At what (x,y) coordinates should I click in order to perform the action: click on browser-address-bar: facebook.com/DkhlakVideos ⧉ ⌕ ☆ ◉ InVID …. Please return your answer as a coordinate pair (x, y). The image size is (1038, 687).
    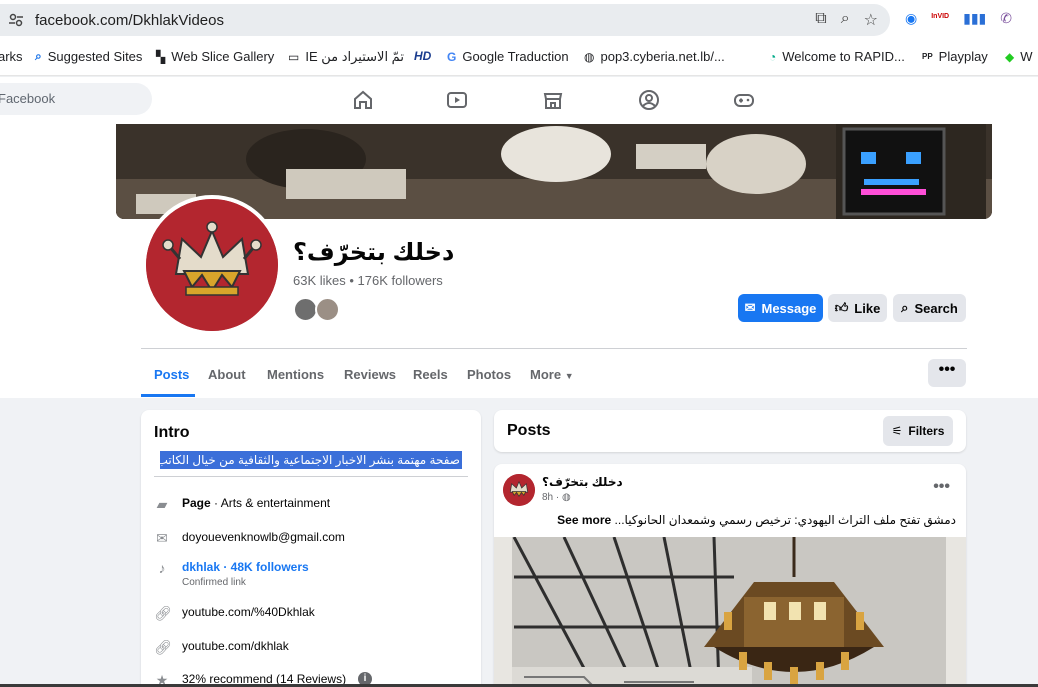
    Looking at the image, I should click on (519, 20).